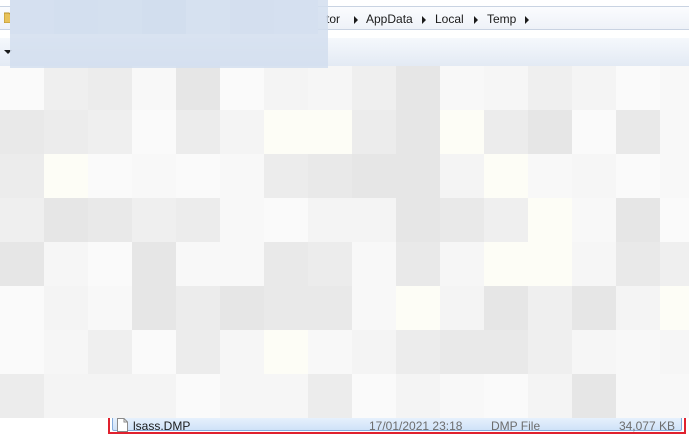  Describe the element at coordinates (122, 425) in the screenshot. I see `document-icon` at that location.